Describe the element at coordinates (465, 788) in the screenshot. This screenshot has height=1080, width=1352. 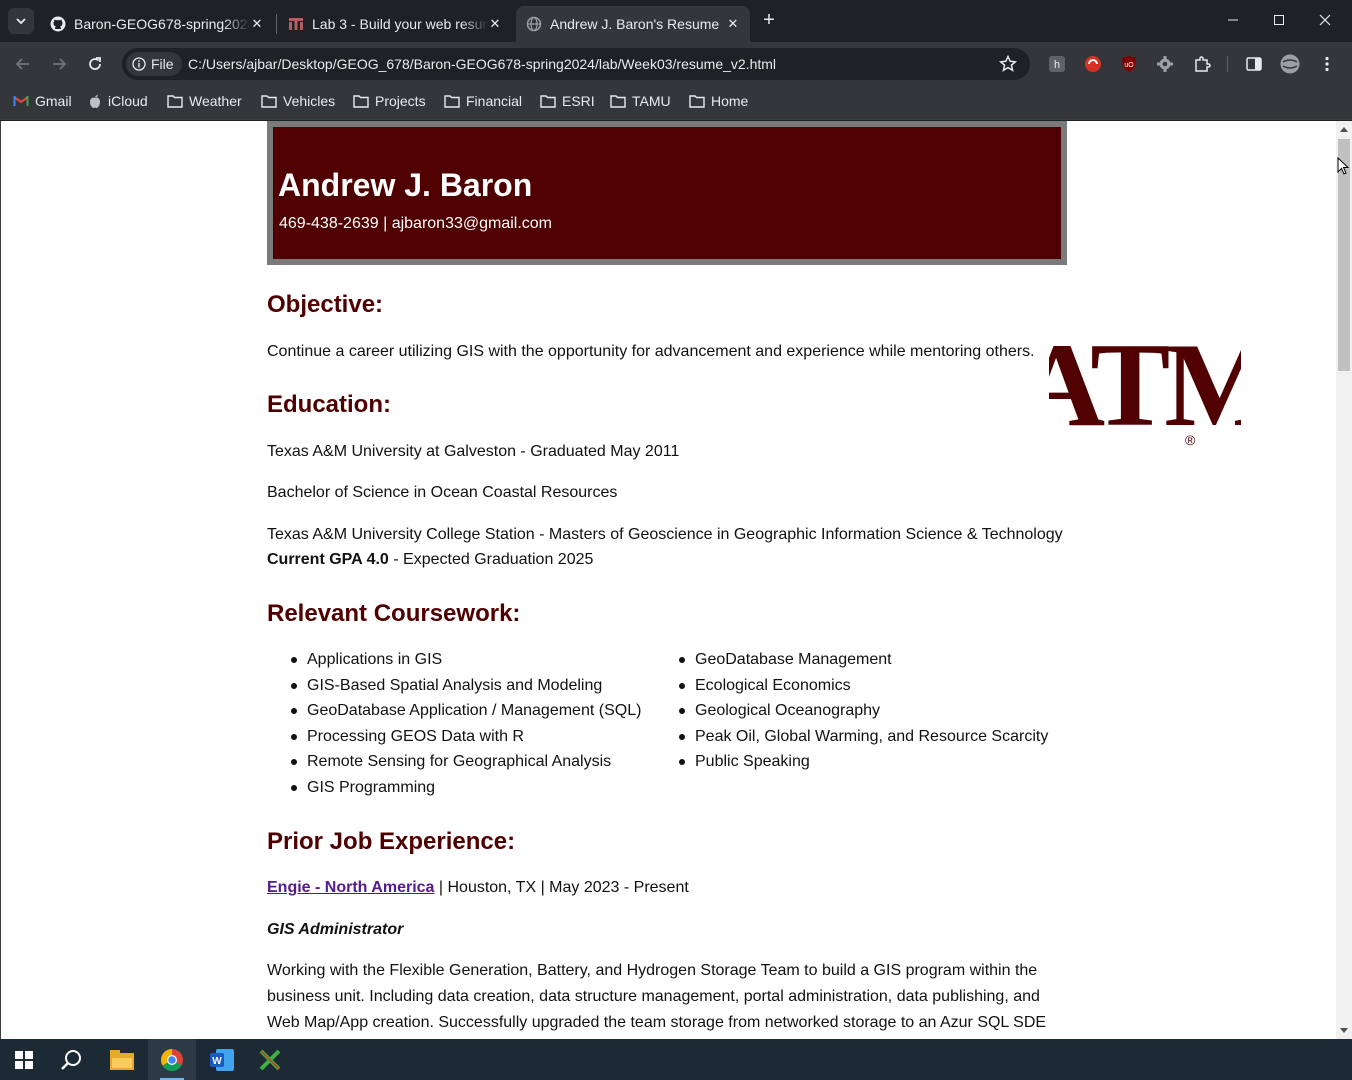
I see `list-item: GIS Programming` at that location.